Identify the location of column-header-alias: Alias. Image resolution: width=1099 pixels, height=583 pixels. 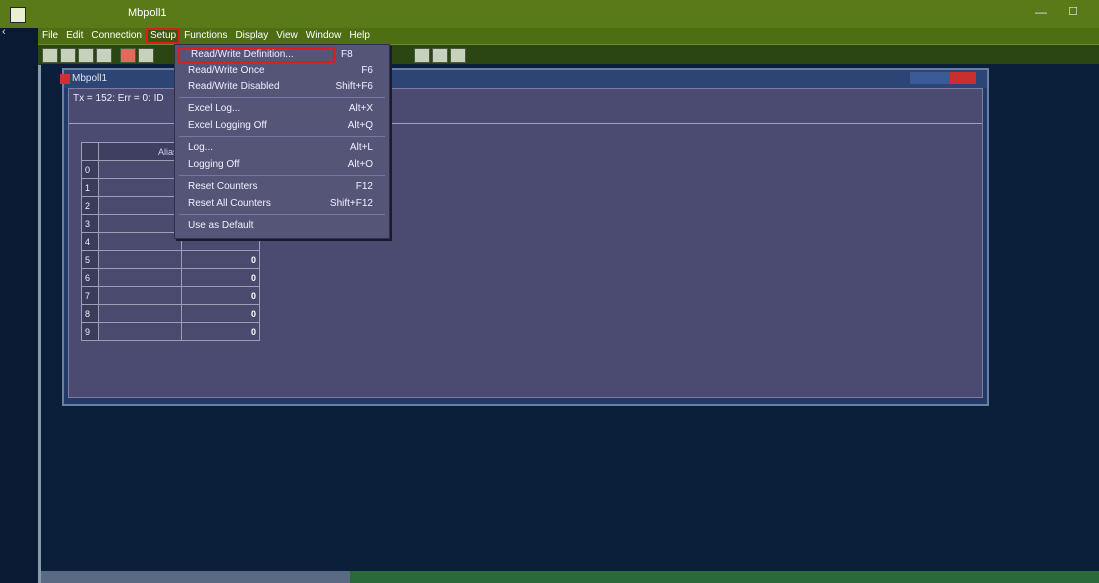
(140, 151).